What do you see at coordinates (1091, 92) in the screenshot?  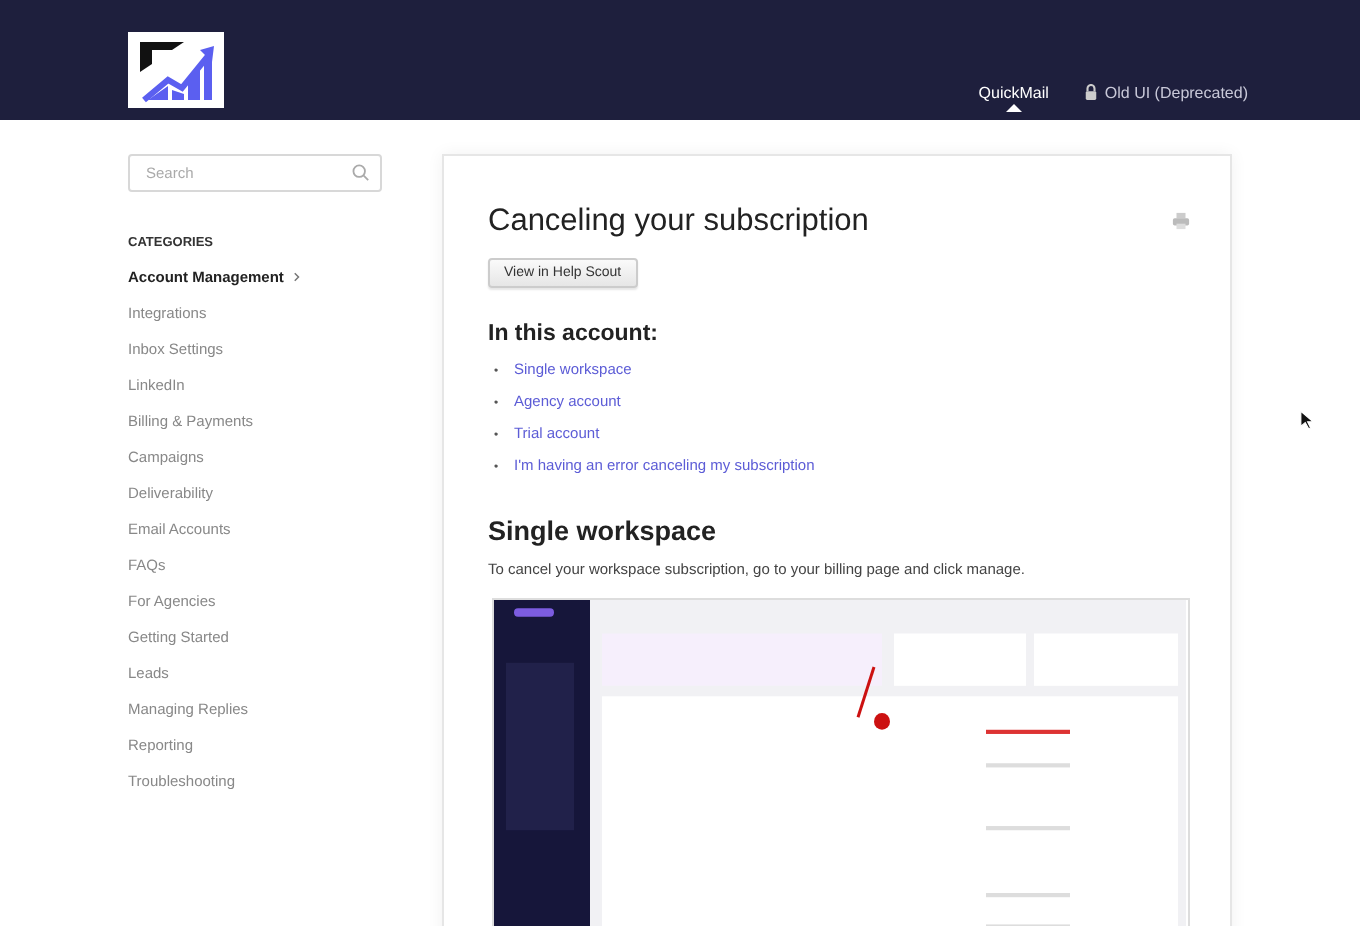 I see `lock-icon` at bounding box center [1091, 92].